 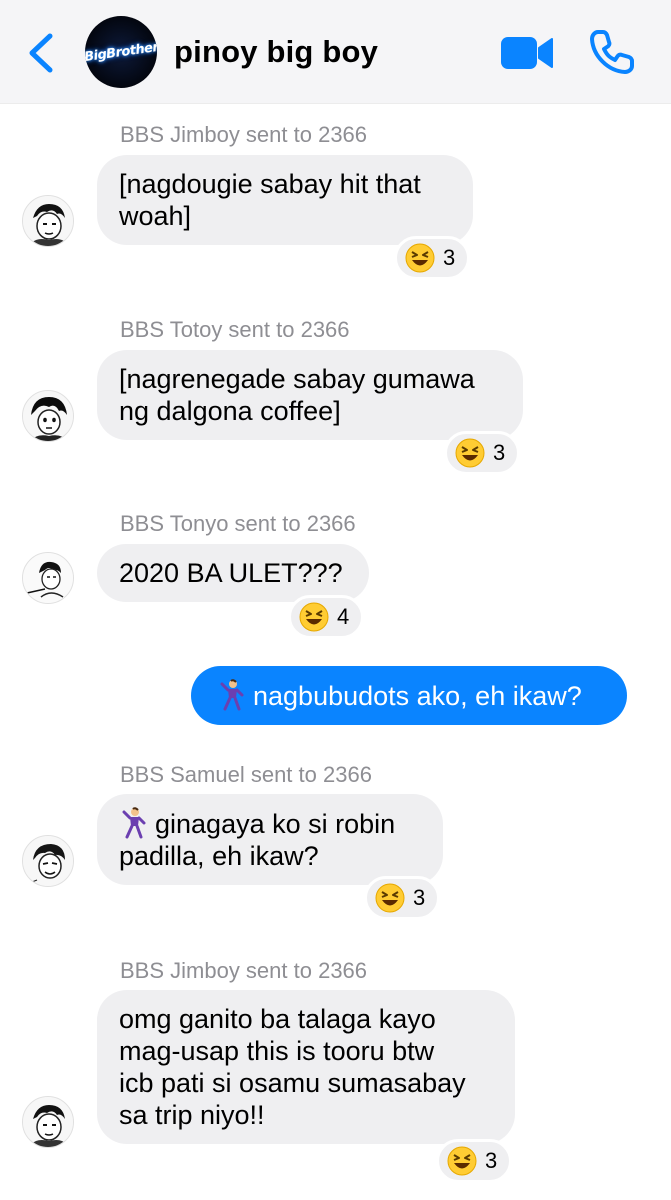 I want to click on message-line: omg ganito ba talaga kayo, so click(x=277, y=1019).